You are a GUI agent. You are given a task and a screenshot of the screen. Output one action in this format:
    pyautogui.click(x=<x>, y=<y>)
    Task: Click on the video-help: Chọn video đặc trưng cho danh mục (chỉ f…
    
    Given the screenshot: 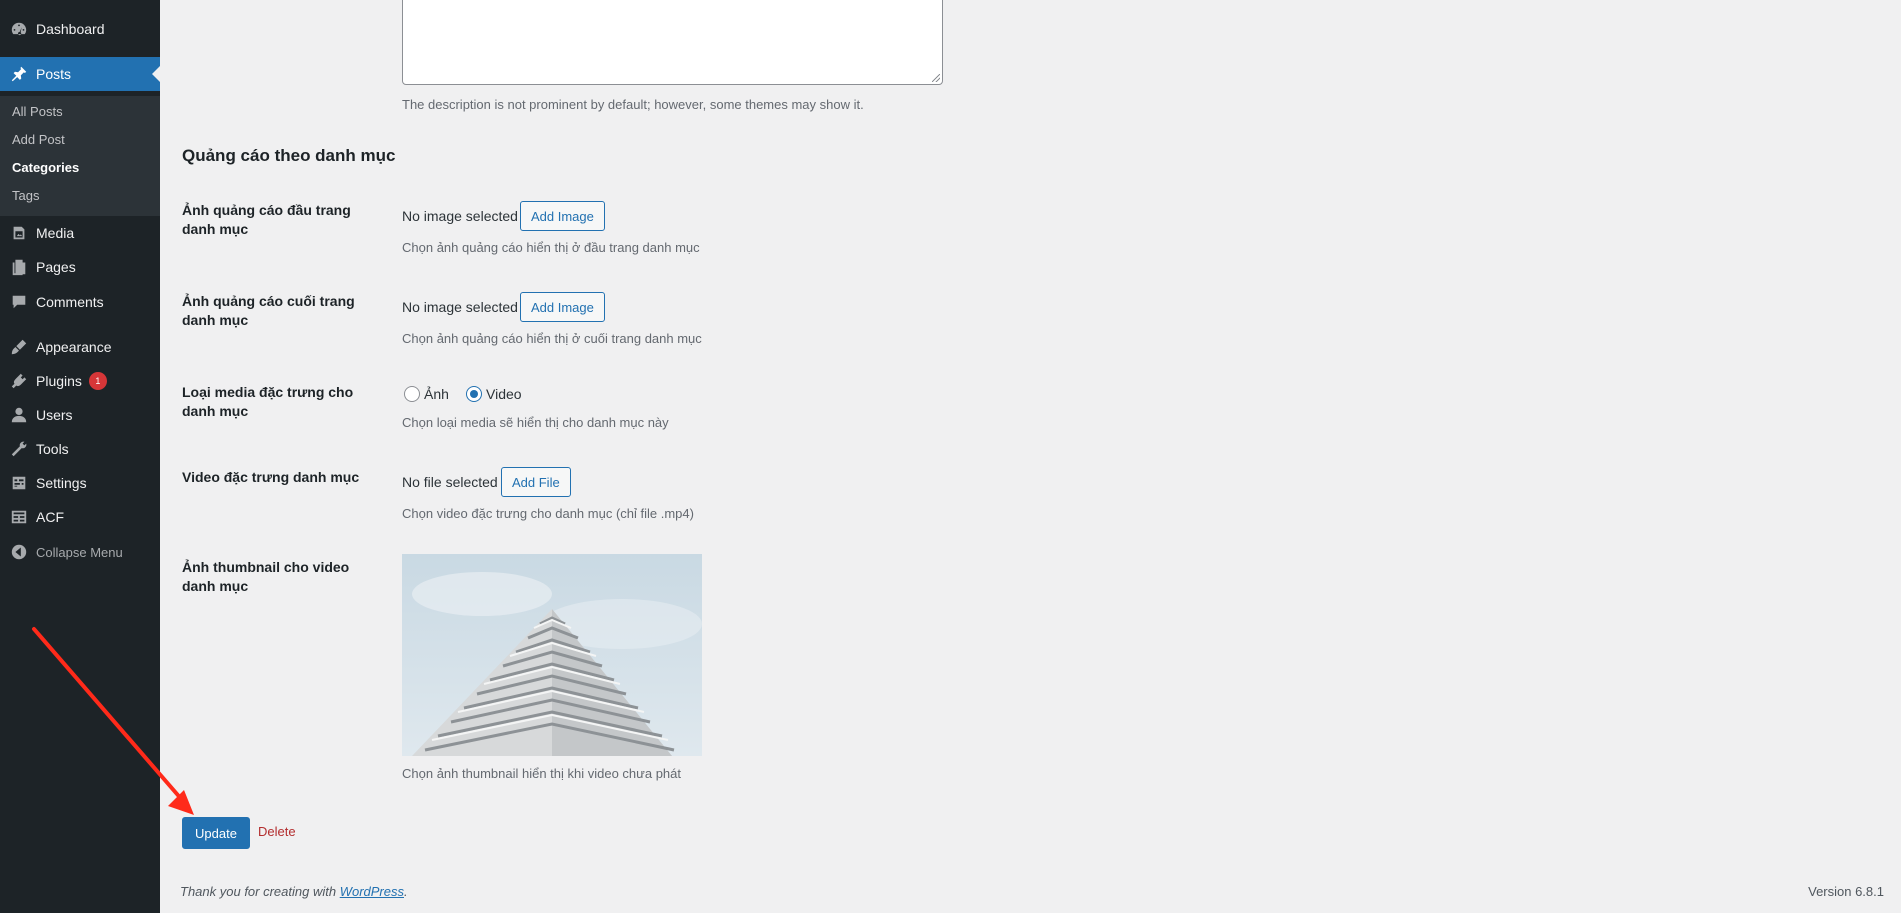 What is the action you would take?
    pyautogui.click(x=548, y=513)
    